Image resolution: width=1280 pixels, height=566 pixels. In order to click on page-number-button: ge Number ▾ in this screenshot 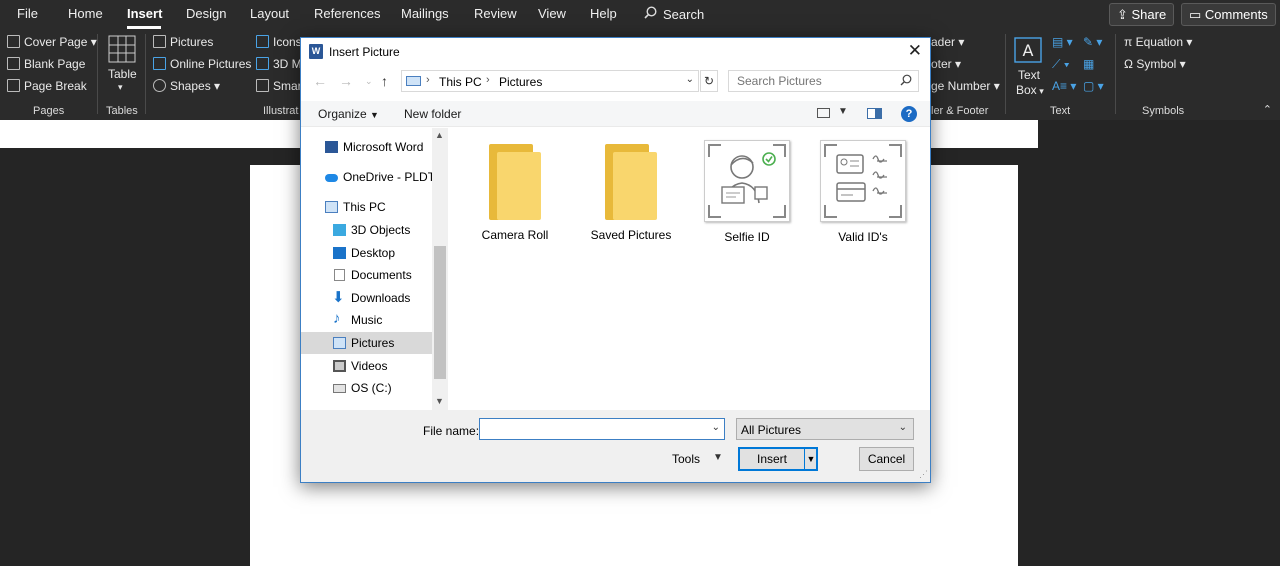, I will do `click(965, 86)`.